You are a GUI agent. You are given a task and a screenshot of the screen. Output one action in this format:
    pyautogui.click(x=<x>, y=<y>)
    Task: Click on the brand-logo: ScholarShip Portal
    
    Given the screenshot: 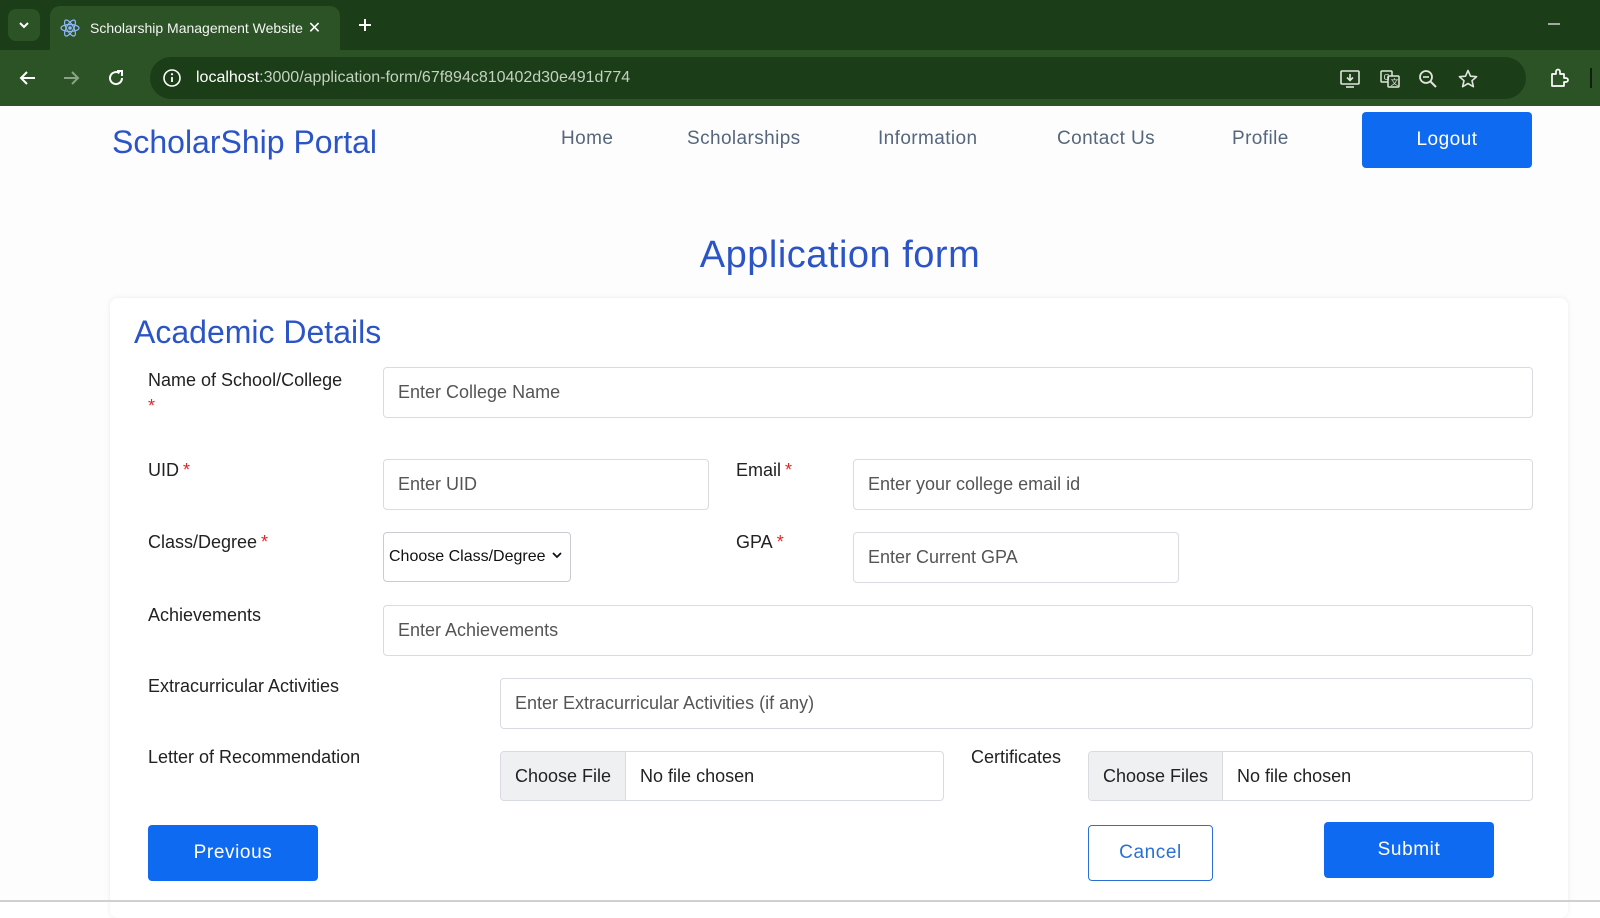 What is the action you would take?
    pyautogui.click(x=244, y=142)
    